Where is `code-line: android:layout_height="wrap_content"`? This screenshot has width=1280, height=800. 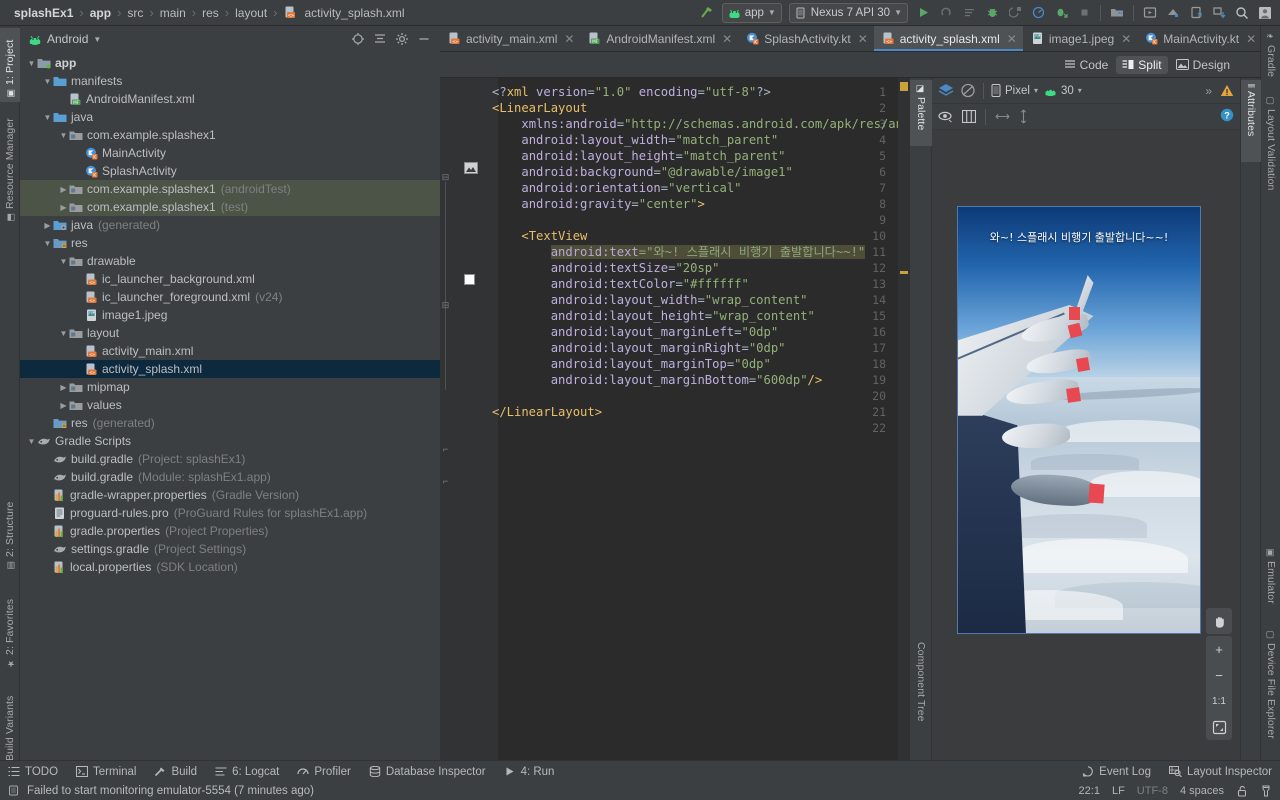 code-line: android:layout_height="wrap_content" is located at coordinates (653, 316).